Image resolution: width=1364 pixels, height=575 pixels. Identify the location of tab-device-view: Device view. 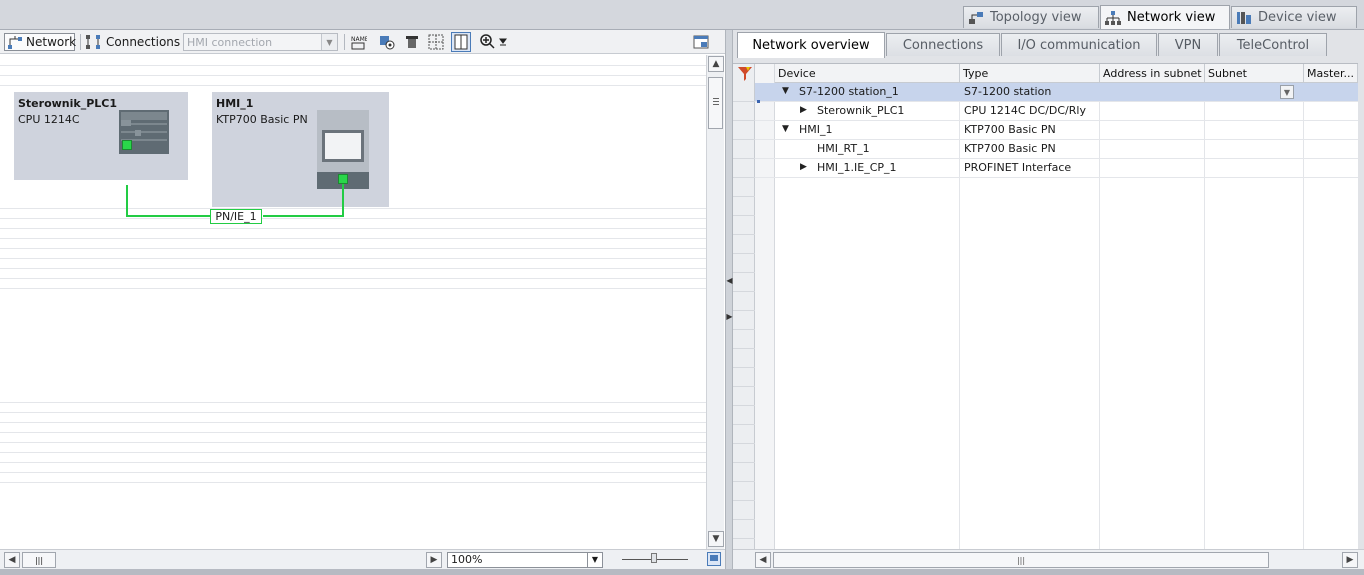
(1294, 17).